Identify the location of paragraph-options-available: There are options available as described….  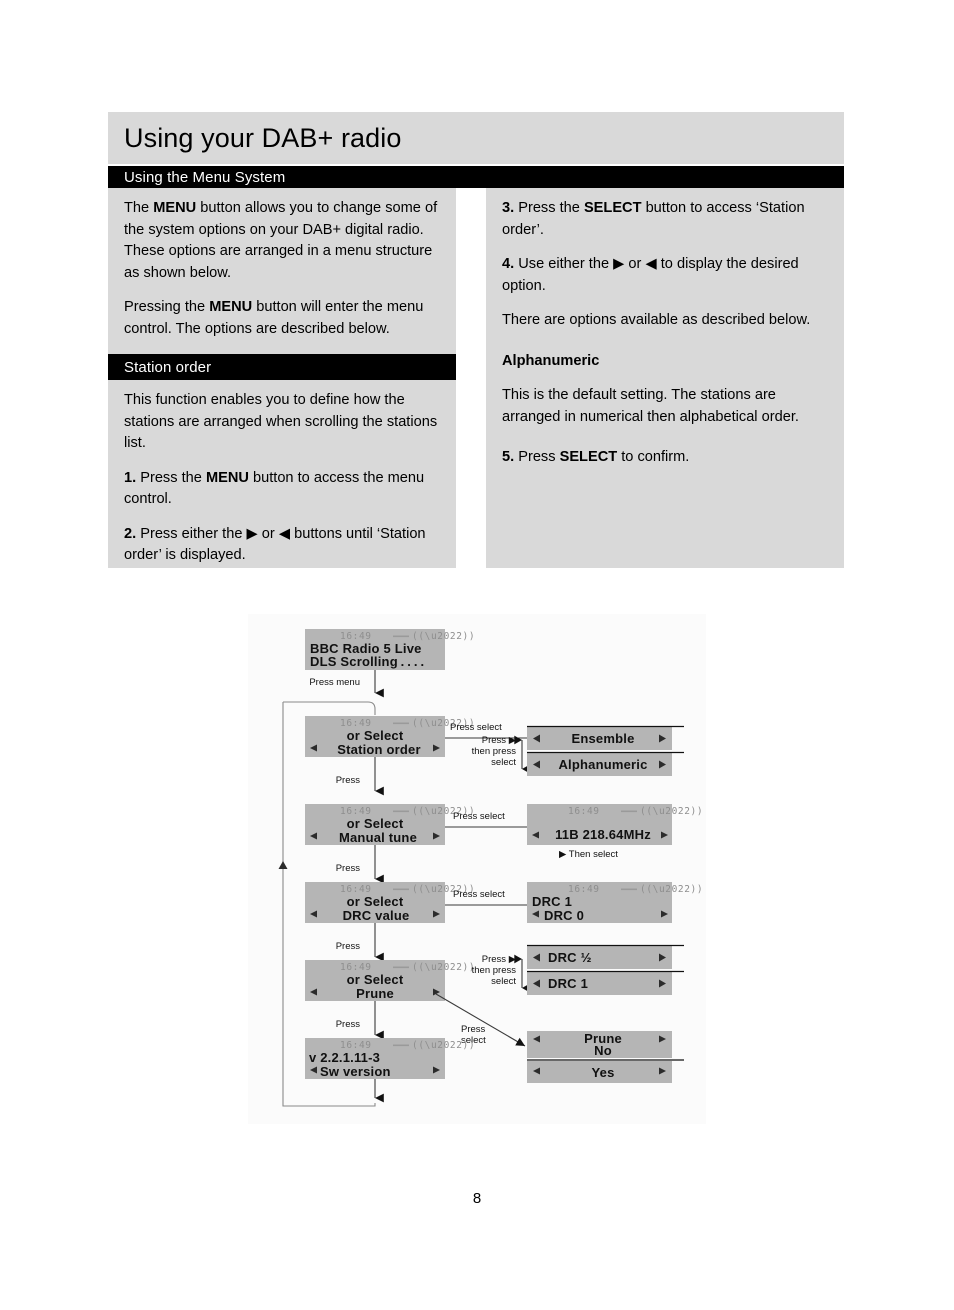
(656, 320).